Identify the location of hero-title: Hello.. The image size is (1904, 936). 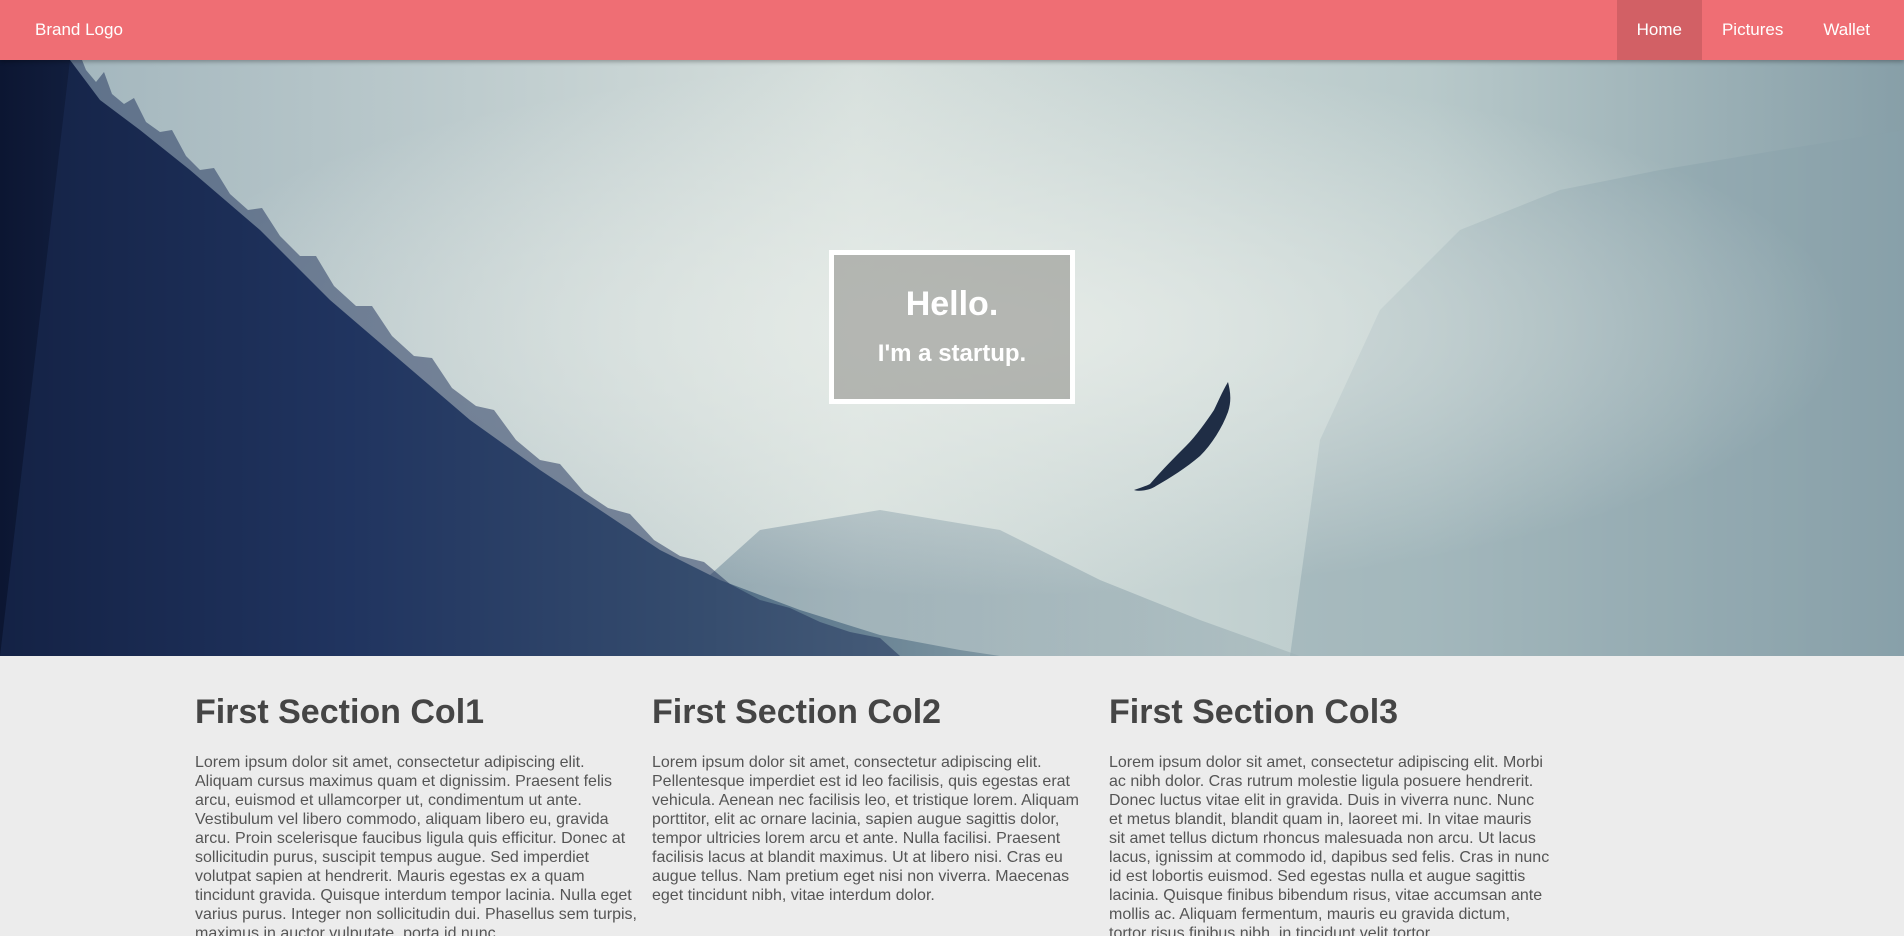
(952, 304).